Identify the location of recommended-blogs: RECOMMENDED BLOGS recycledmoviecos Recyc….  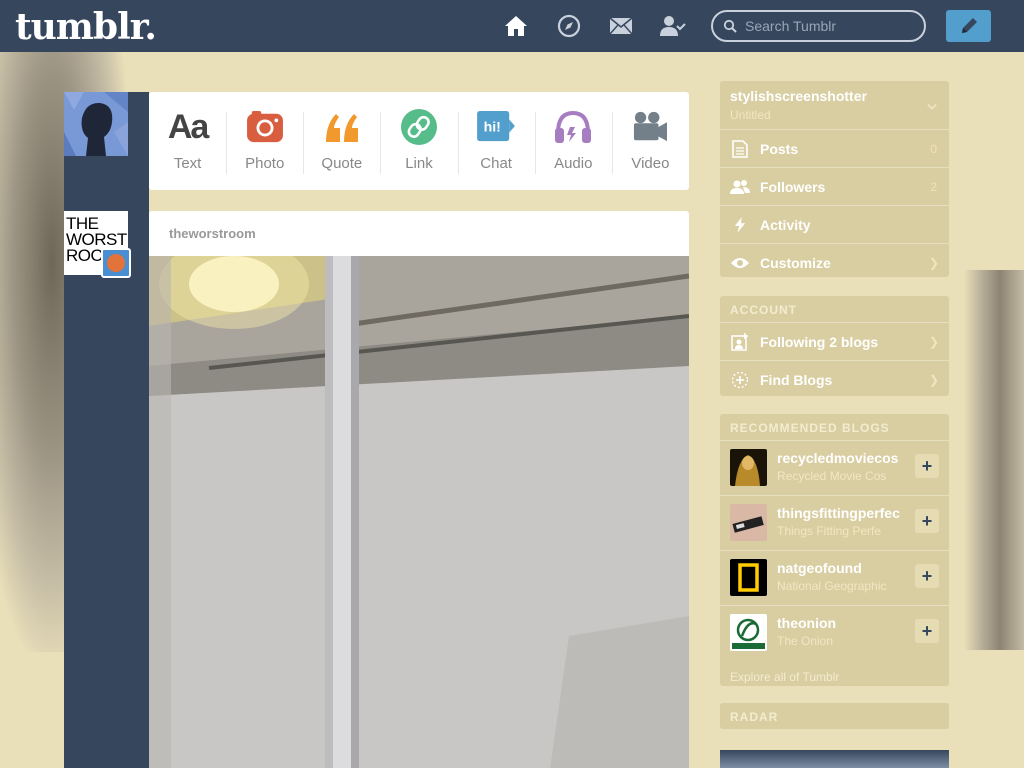
(834, 550).